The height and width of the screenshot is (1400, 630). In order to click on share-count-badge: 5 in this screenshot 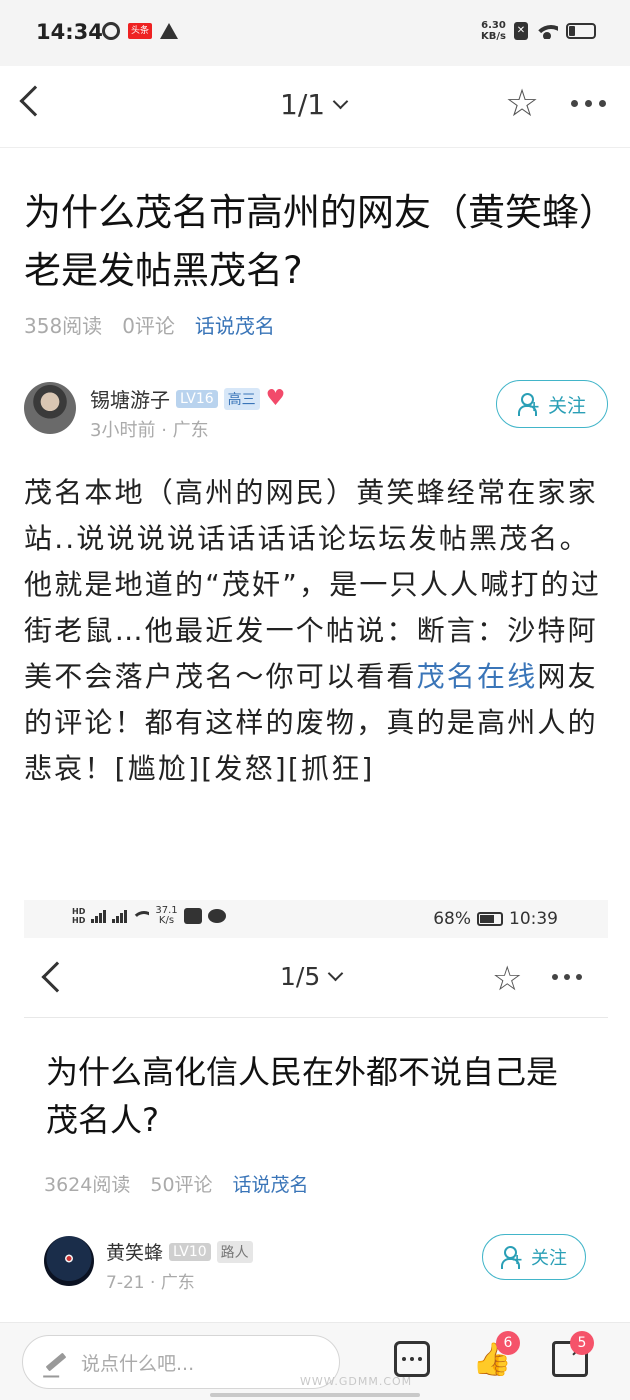, I will do `click(582, 1343)`.